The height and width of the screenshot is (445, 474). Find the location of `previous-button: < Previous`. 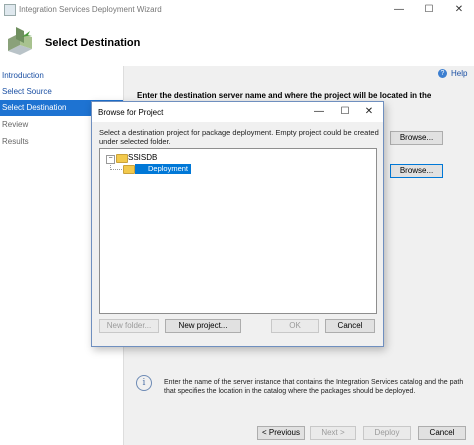

previous-button: < Previous is located at coordinates (281, 433).